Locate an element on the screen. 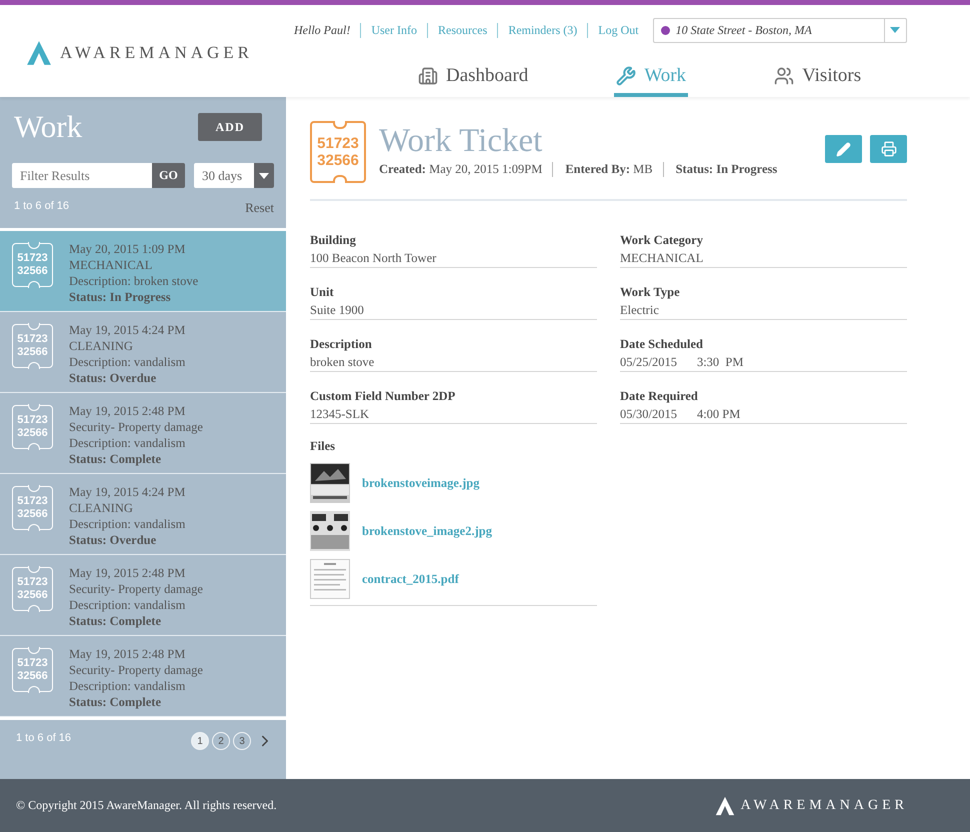  building-icon is located at coordinates (428, 76).